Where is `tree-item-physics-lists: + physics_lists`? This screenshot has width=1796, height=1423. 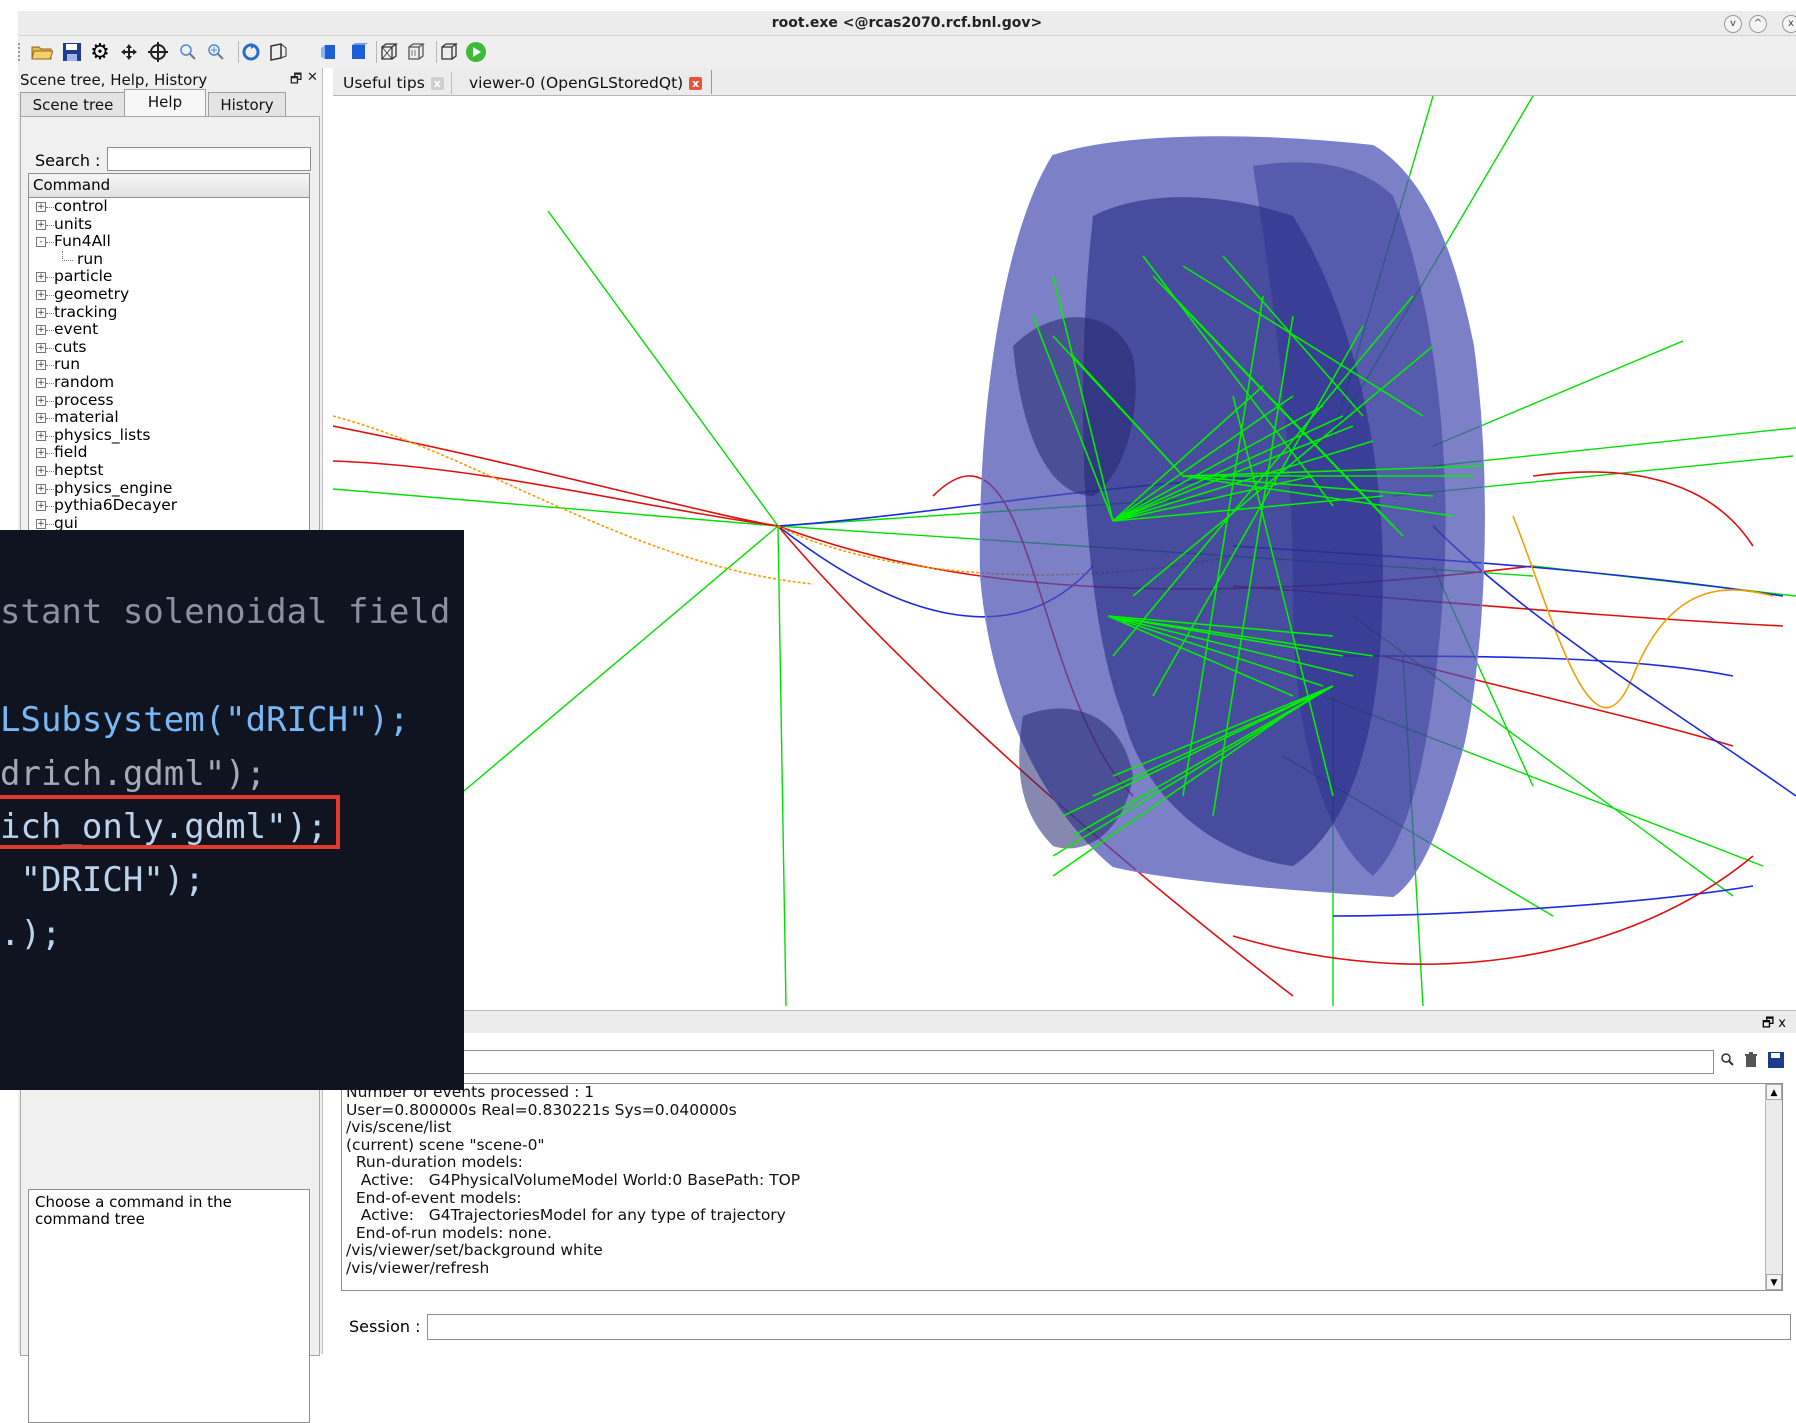
tree-item-physics-lists: + physics_lists is located at coordinates (169, 435).